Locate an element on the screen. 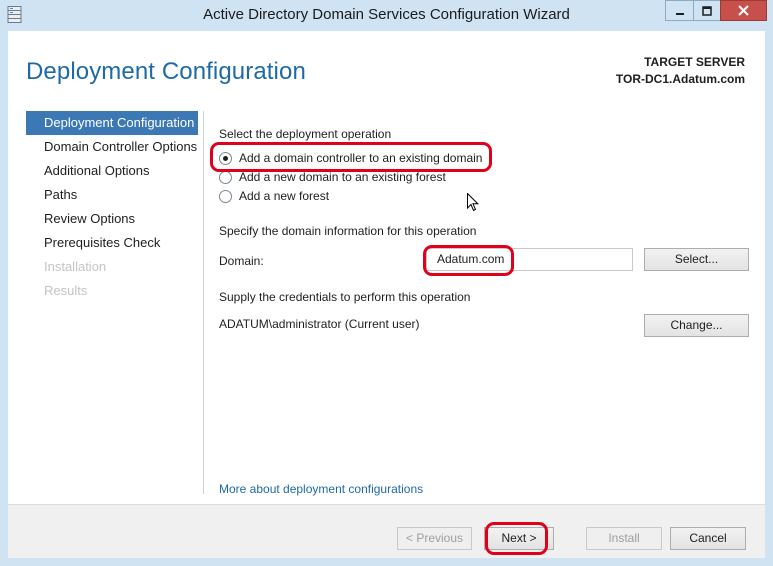  previous-button: < Previous is located at coordinates (434, 538).